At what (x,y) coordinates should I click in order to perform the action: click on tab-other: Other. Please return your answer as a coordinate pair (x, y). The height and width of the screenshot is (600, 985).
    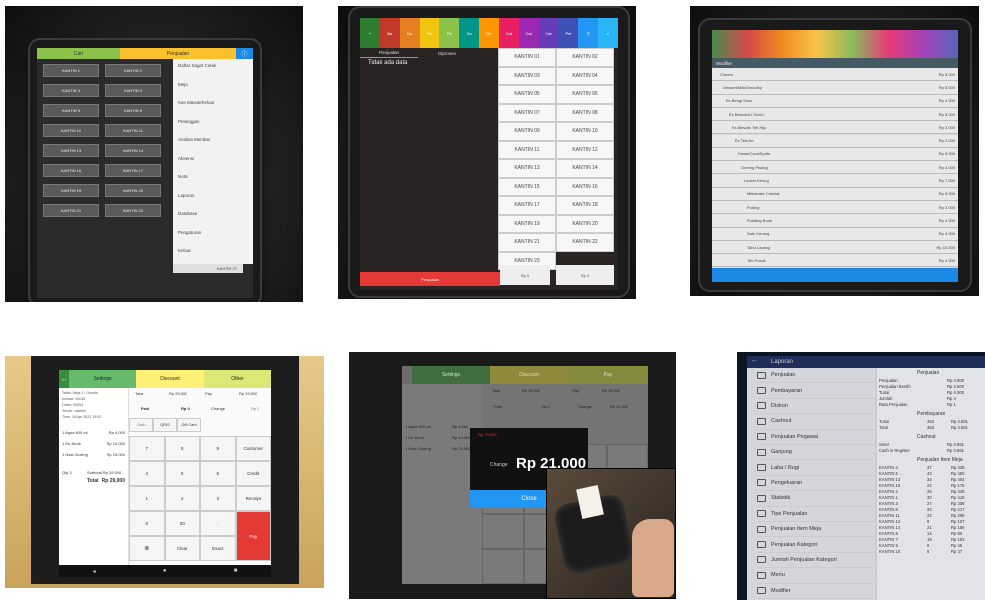
    Looking at the image, I should click on (237, 379).